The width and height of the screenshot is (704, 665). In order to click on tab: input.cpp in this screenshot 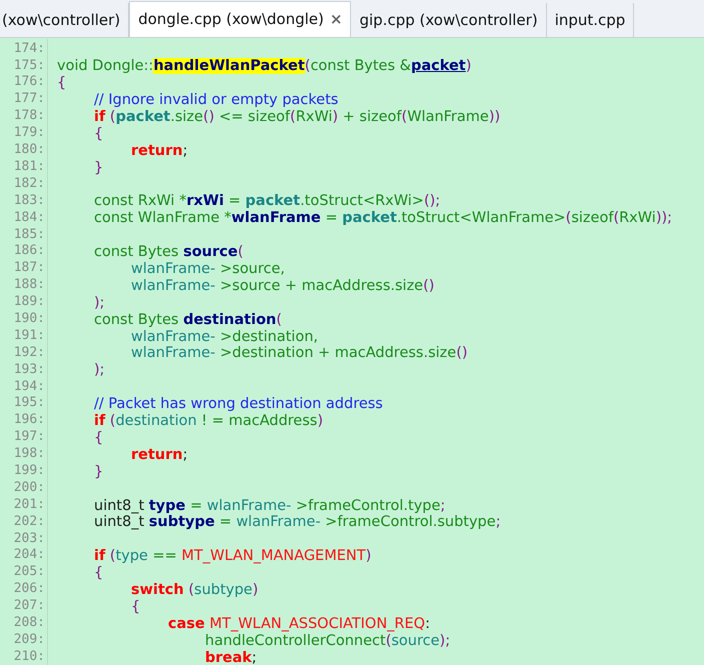, I will do `click(590, 20)`.